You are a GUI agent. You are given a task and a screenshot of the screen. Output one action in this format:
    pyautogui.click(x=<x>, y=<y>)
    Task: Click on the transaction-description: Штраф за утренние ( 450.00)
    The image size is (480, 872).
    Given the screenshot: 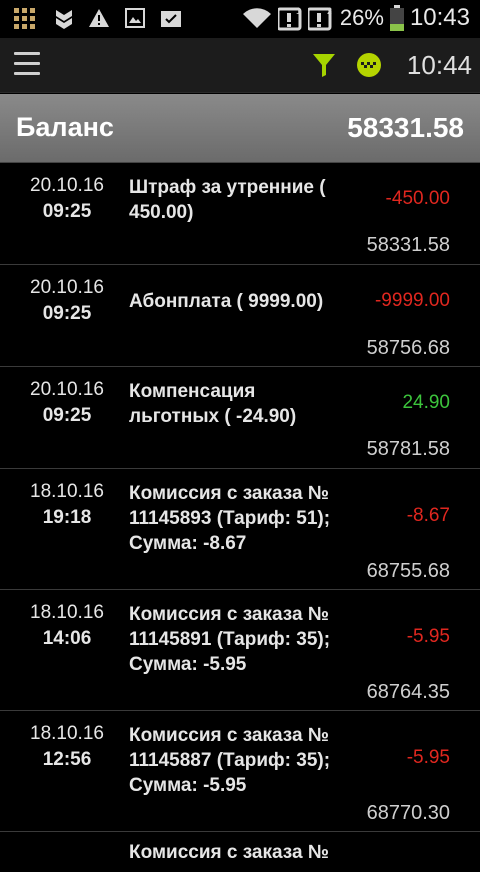 What is the action you would take?
    pyautogui.click(x=227, y=200)
    